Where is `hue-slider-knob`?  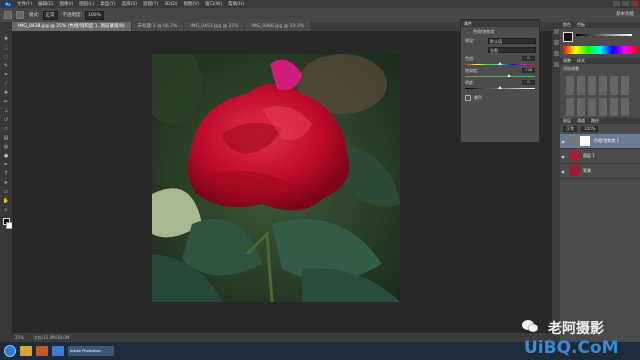
hue-slider-knob is located at coordinates (500, 63).